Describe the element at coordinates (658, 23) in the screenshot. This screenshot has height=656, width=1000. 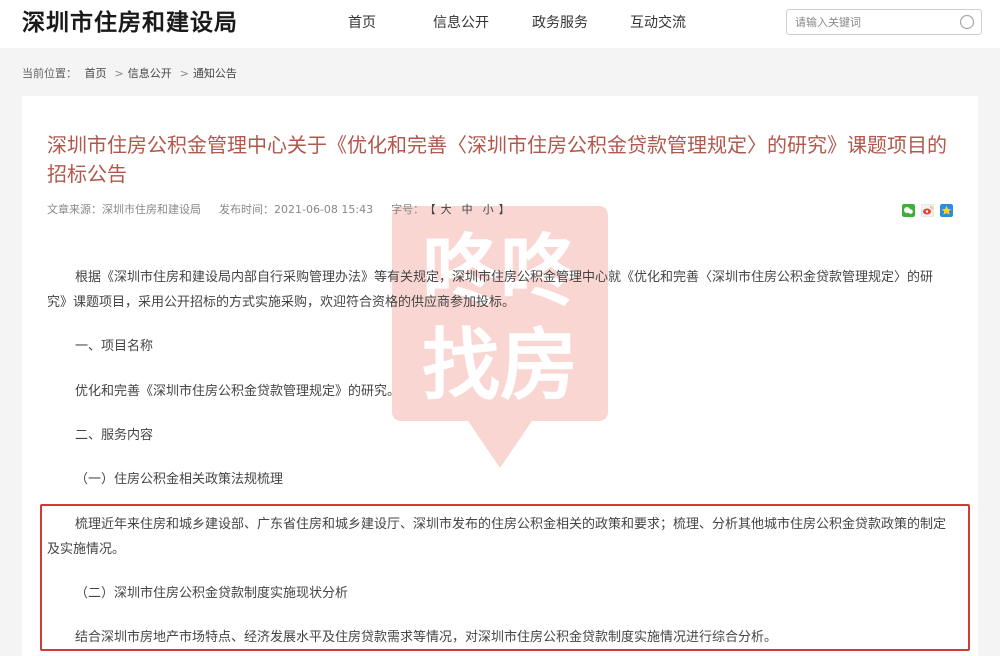
I see `nav-item-interaction: 互动交流` at that location.